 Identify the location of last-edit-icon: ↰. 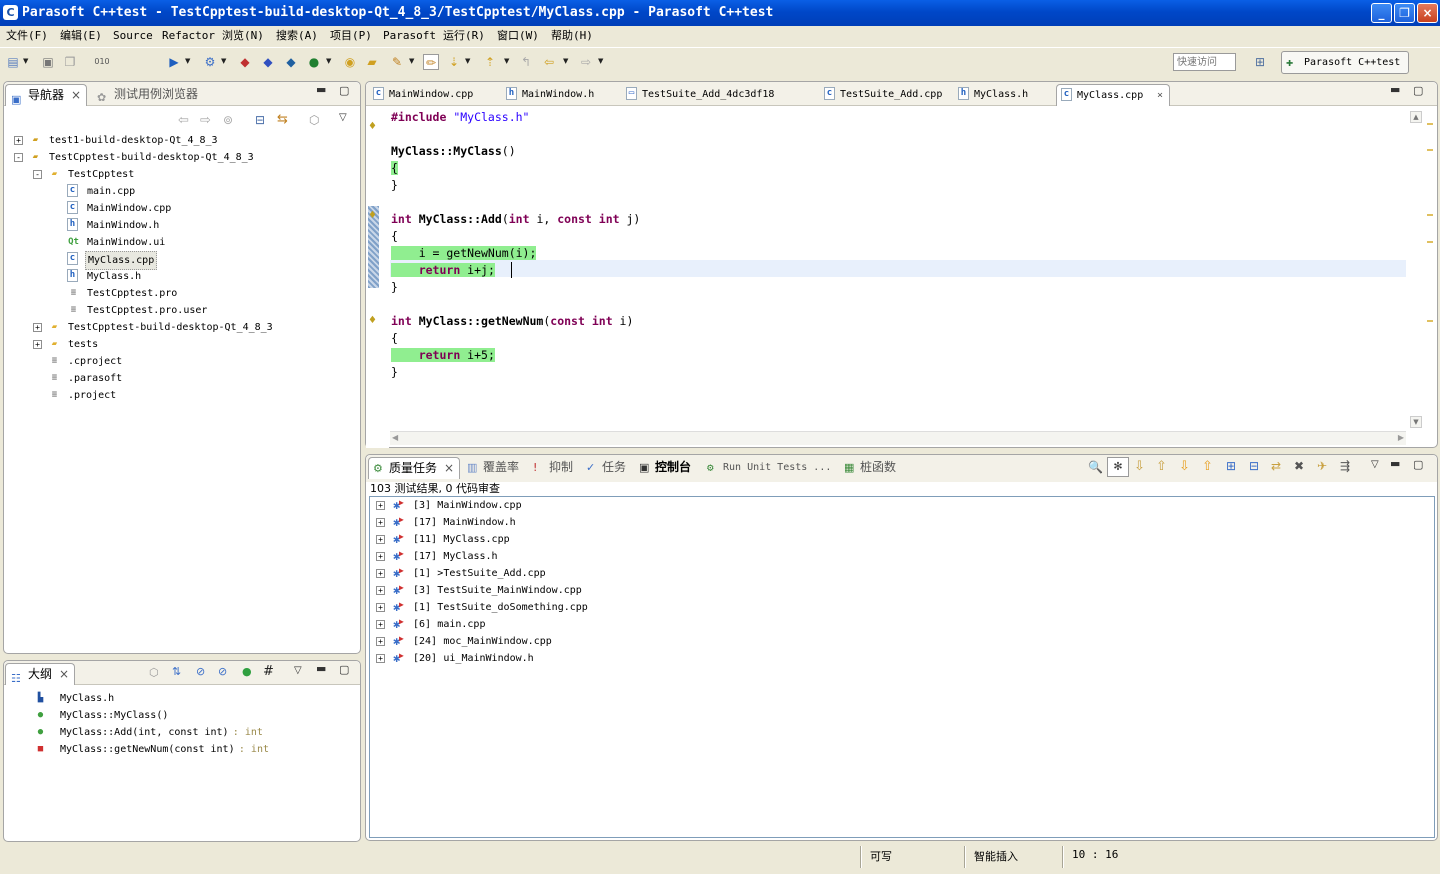
(526, 62).